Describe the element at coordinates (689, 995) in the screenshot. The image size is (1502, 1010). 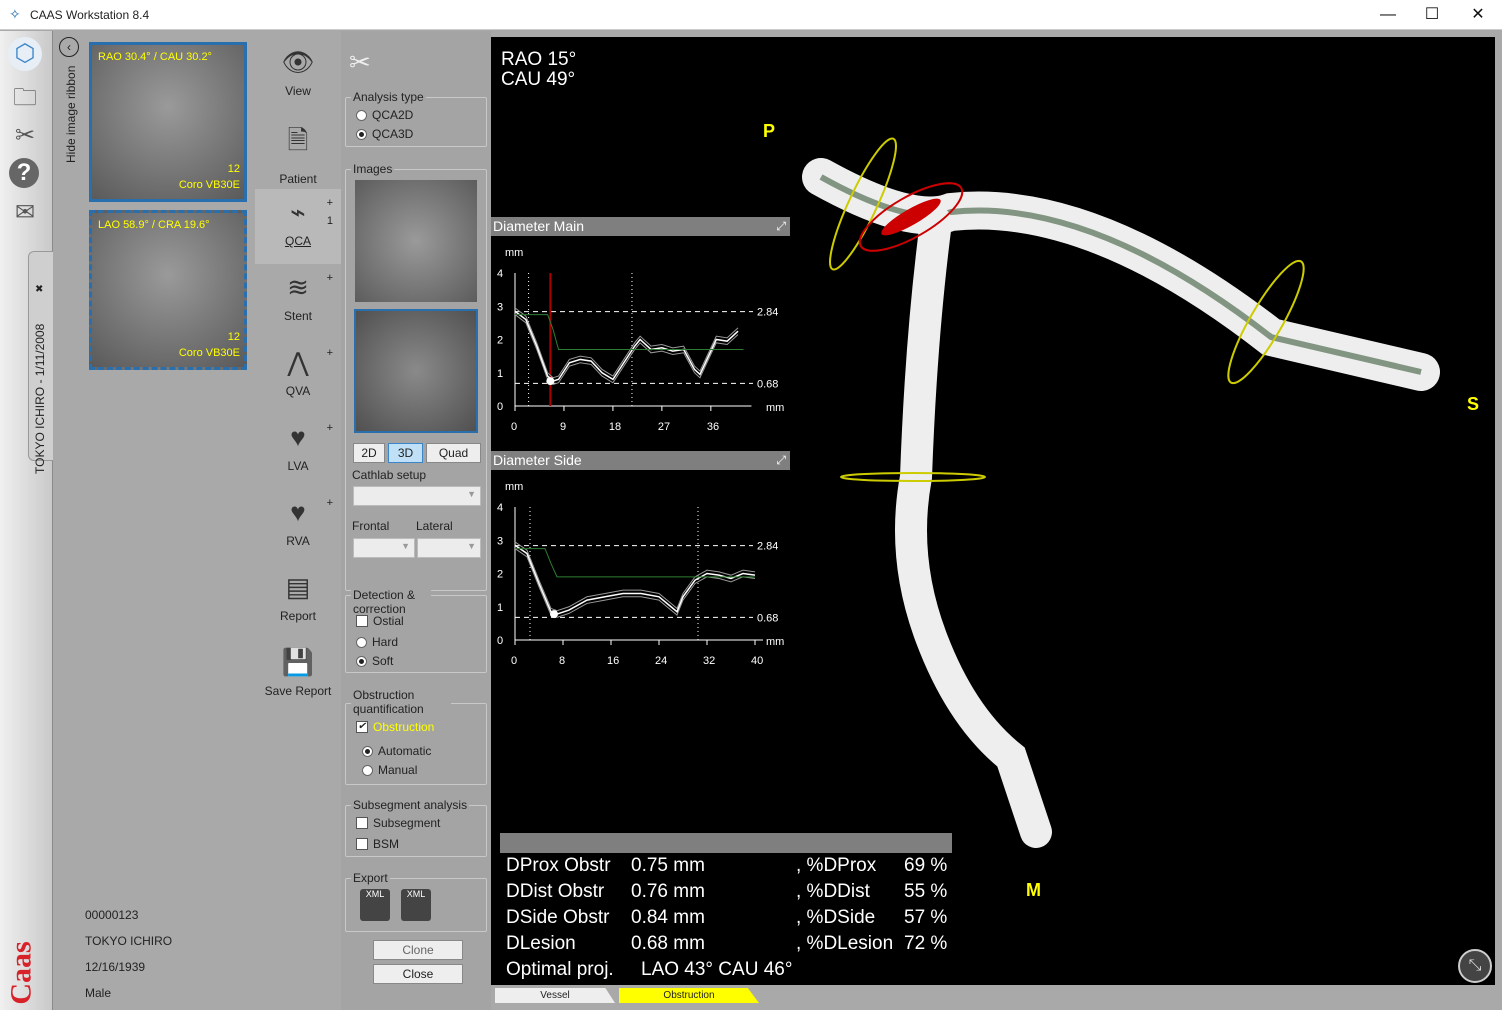
I see `tab-obstruction: Obstruction` at that location.